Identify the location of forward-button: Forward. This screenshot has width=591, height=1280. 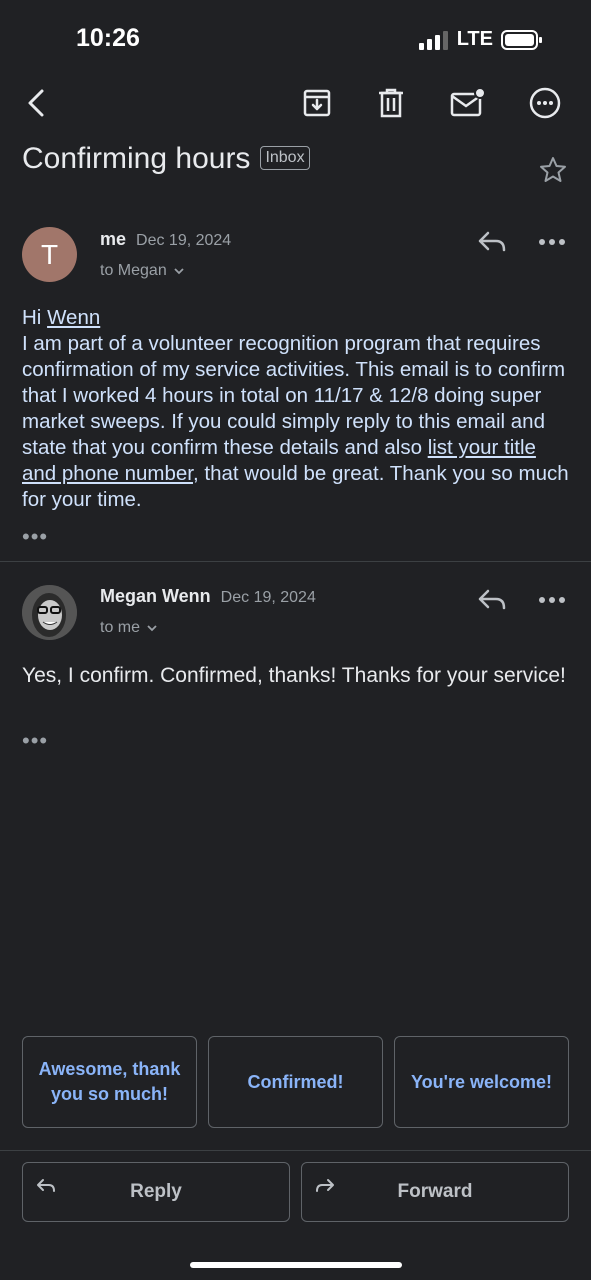
(435, 1192).